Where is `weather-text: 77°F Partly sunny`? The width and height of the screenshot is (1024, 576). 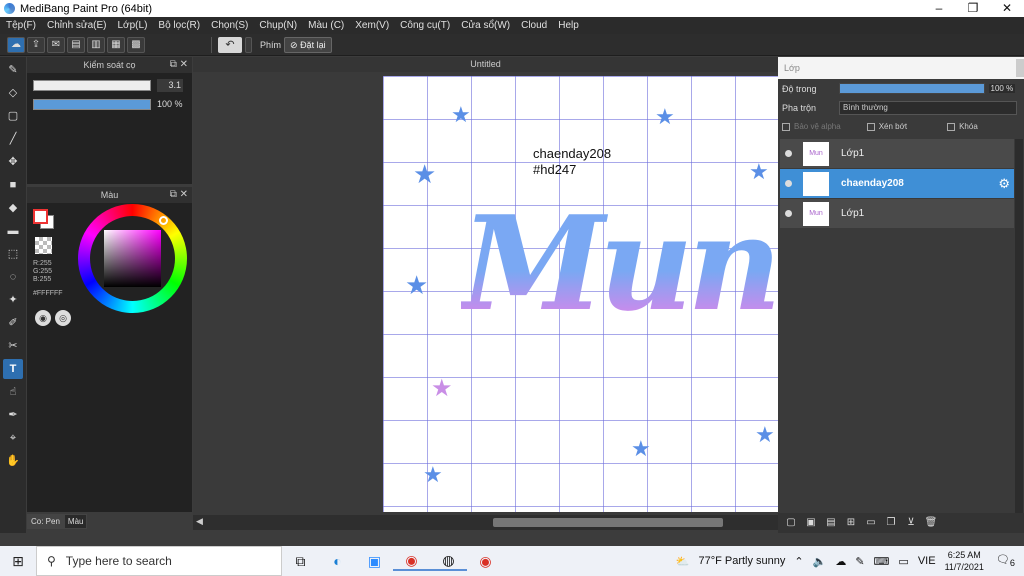 weather-text: 77°F Partly sunny is located at coordinates (741, 561).